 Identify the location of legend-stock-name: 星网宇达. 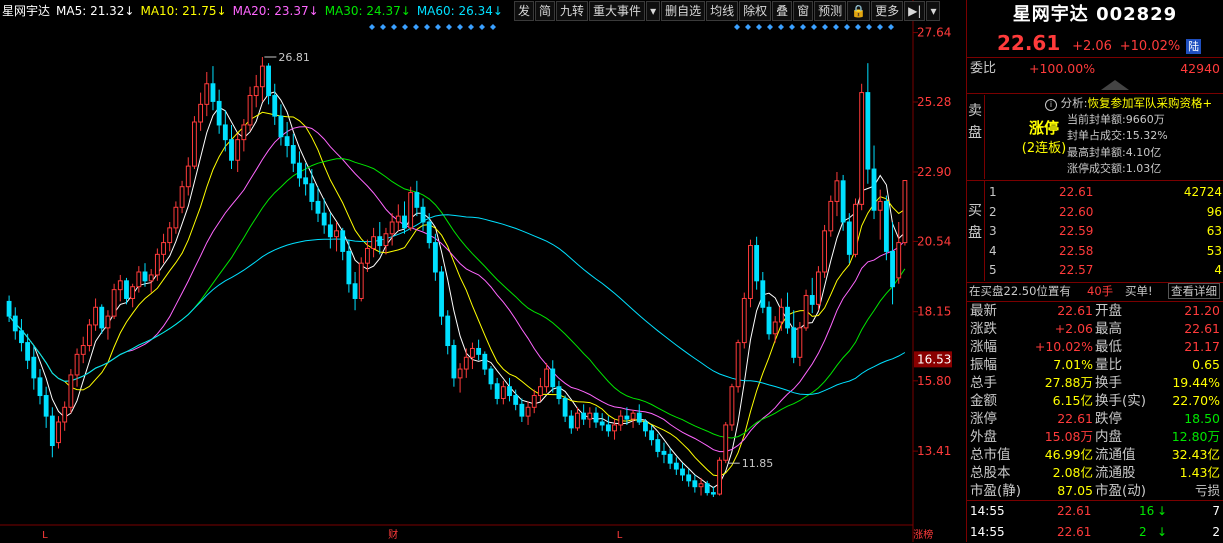
(26, 11).